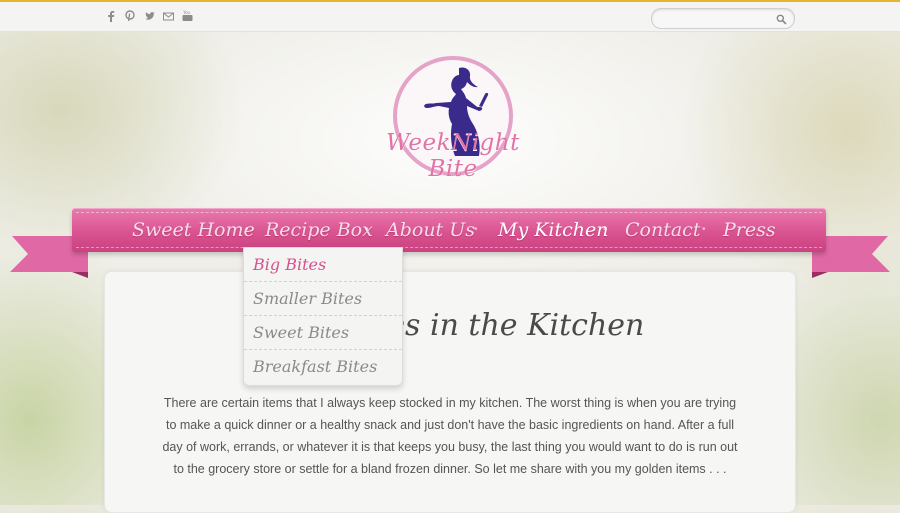 This screenshot has height=513, width=900. What do you see at coordinates (453, 156) in the screenshot?
I see `logo-text: WeekNight Bite` at bounding box center [453, 156].